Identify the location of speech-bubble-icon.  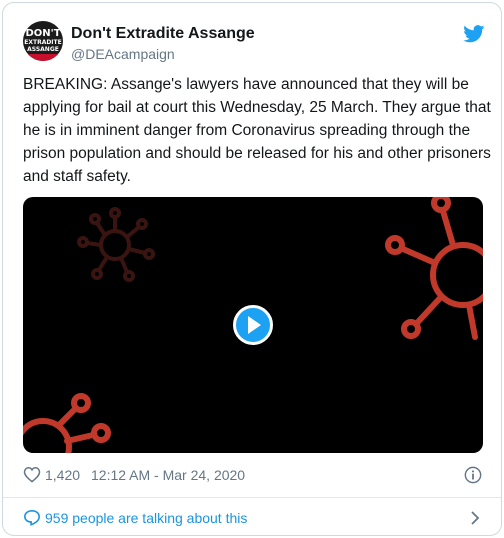
(32, 517).